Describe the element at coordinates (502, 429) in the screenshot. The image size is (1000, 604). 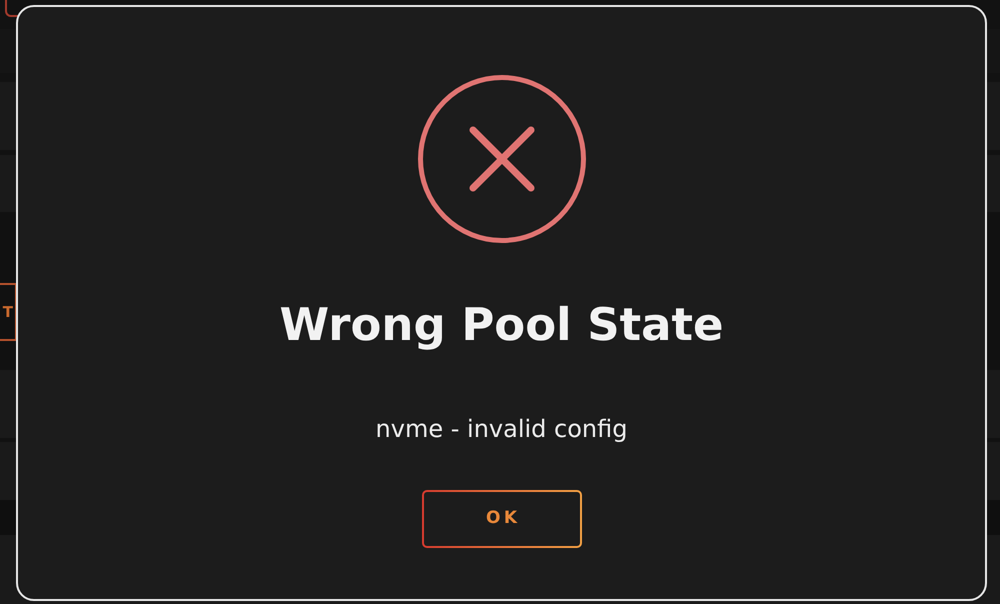
I see `dialog-message: nvme - invalid config` at that location.